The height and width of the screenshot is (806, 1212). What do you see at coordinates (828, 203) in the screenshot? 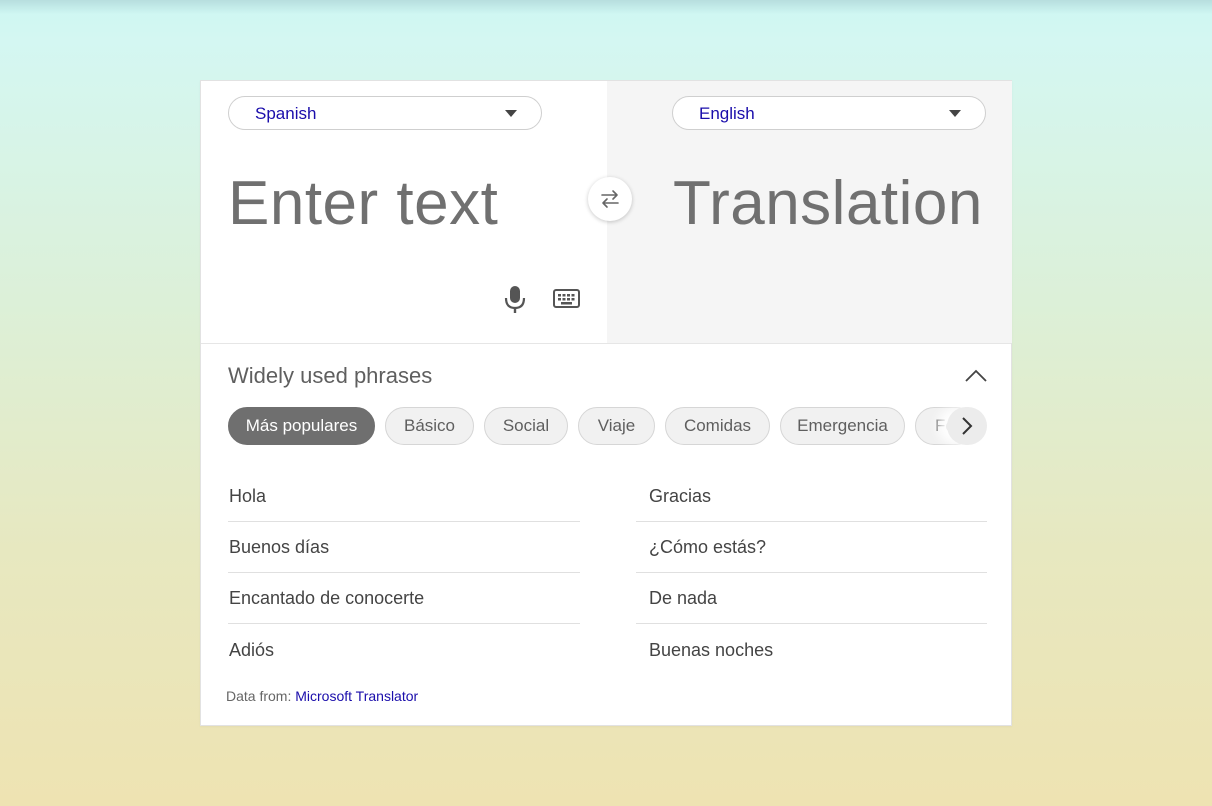
I see `translation-output: Translation` at bounding box center [828, 203].